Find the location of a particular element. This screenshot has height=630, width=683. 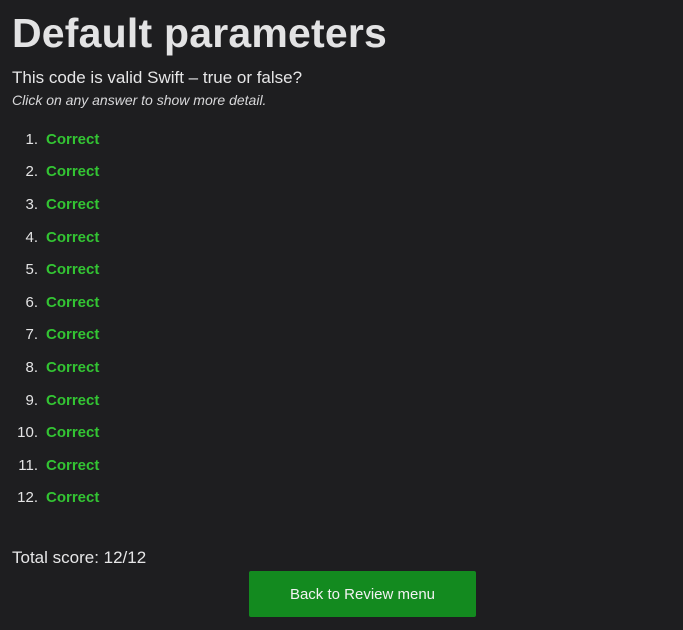

answer-number: 10. is located at coordinates (27, 433).